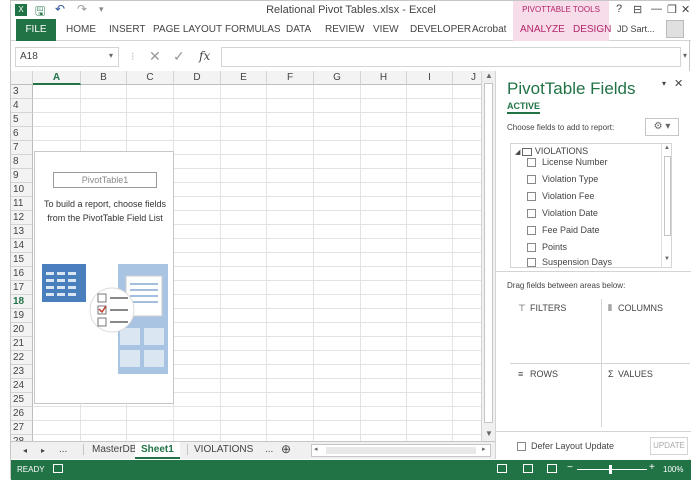 The height and width of the screenshot is (480, 700). Describe the element at coordinates (669, 446) in the screenshot. I see `update-button: UPDATE` at that location.